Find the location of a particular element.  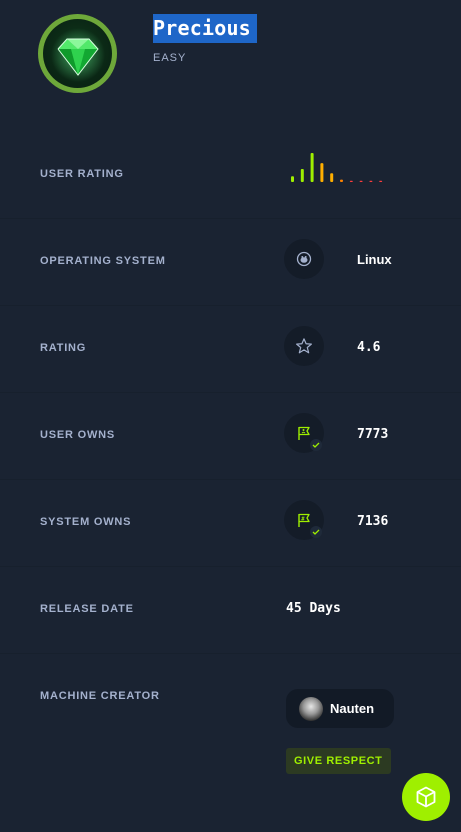

system-owns-icon-wrapper: # is located at coordinates (304, 520).